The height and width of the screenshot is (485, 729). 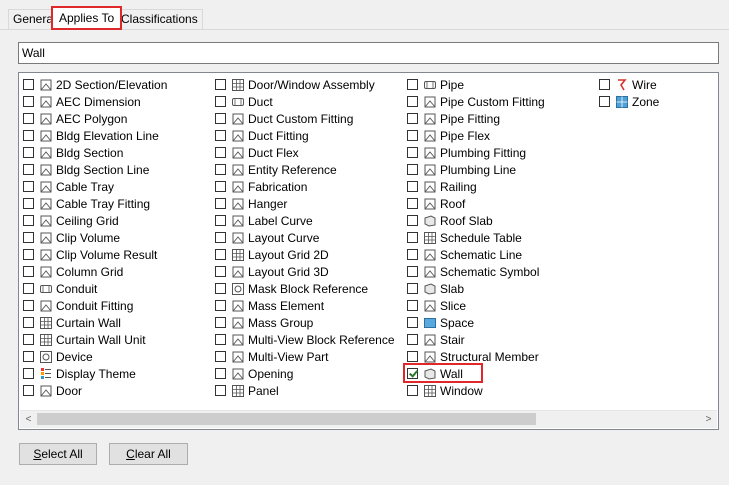 I want to click on list-item: Label Curve, so click(x=305, y=220).